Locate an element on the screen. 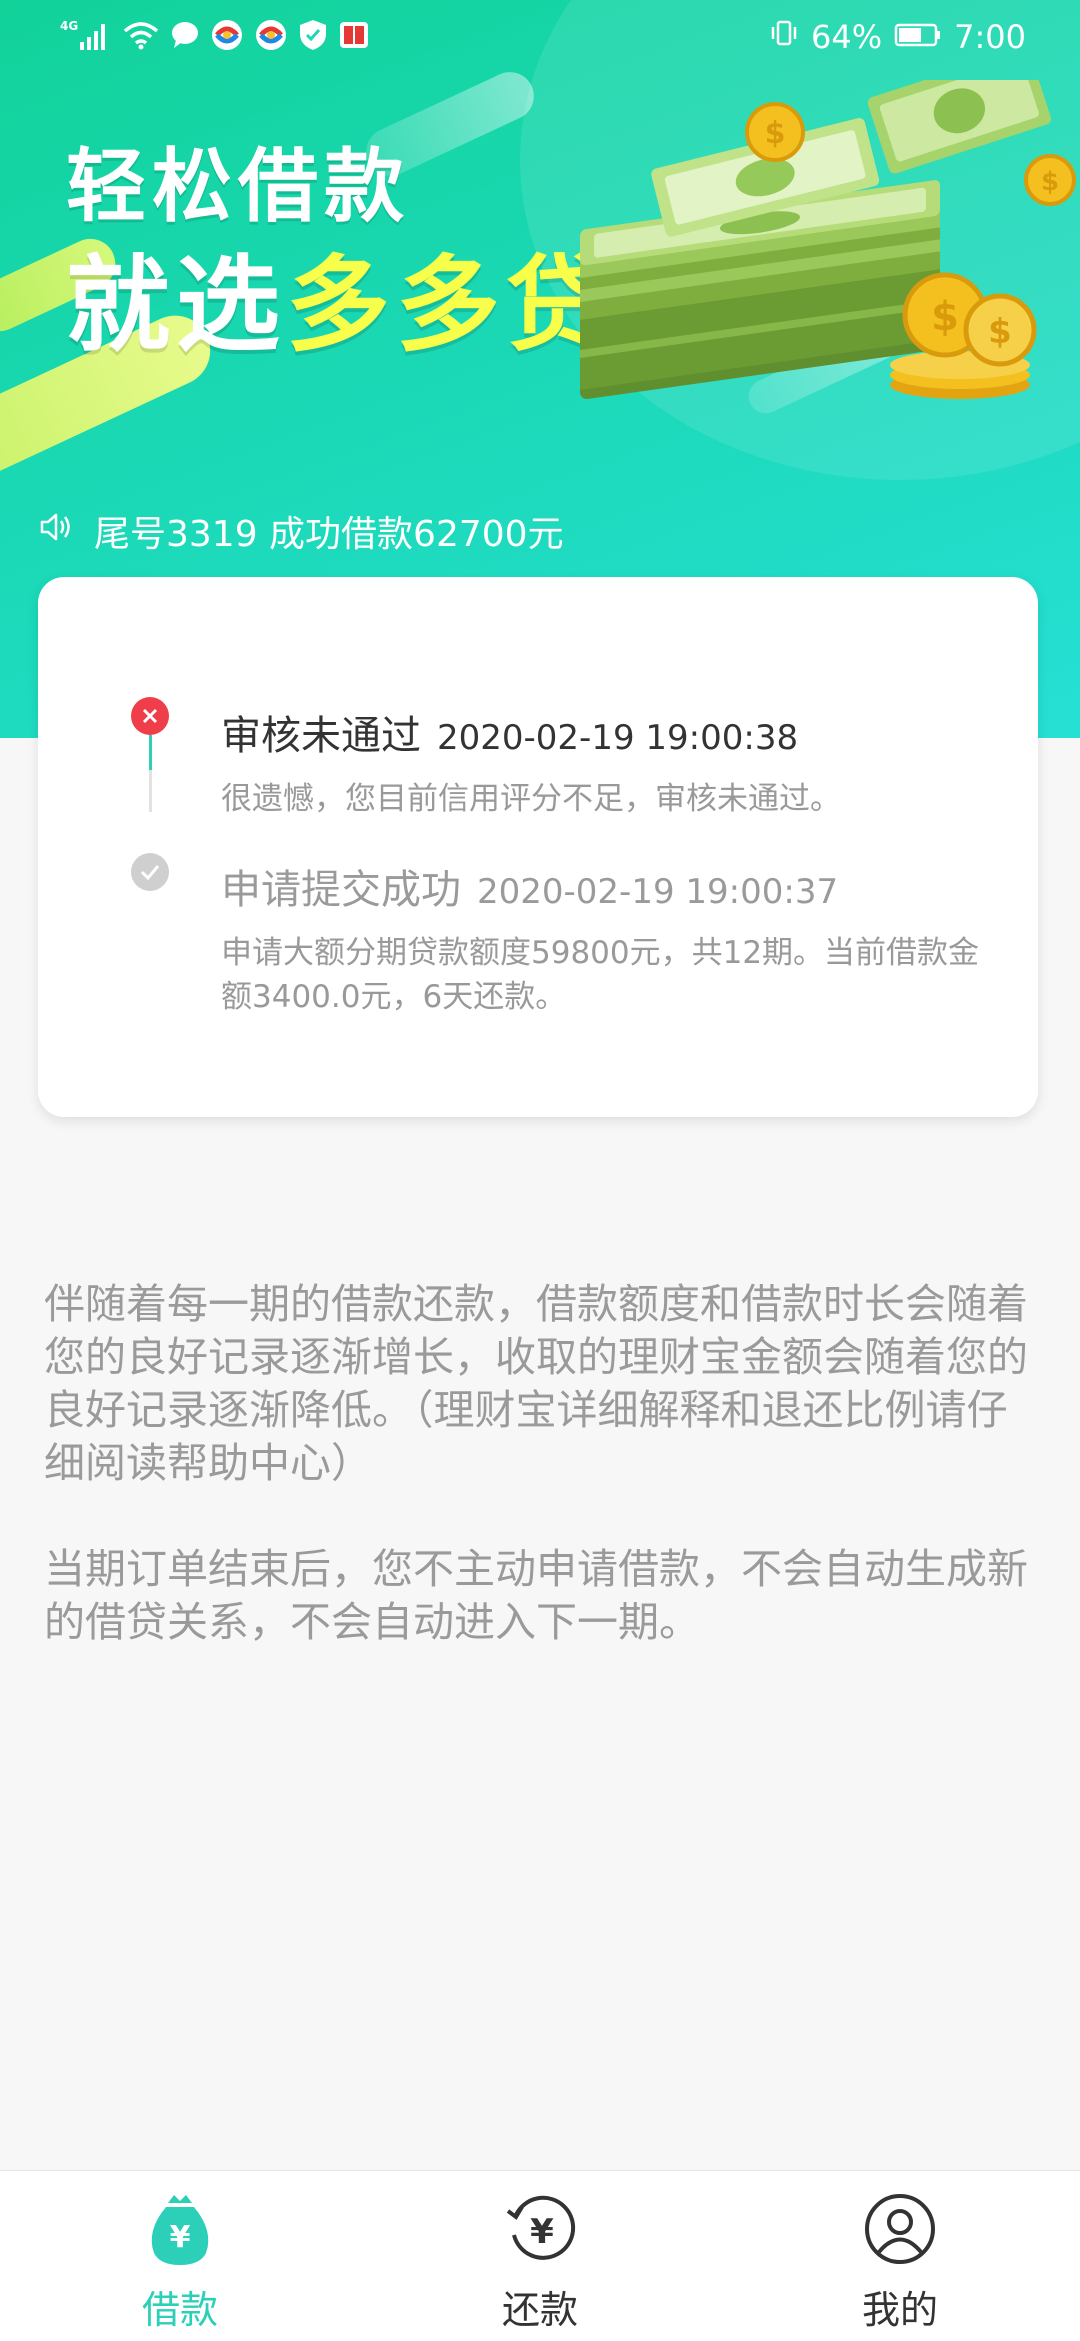 This screenshot has height=2341, width=1080. repay-icon: ¥ is located at coordinates (540, 2231).